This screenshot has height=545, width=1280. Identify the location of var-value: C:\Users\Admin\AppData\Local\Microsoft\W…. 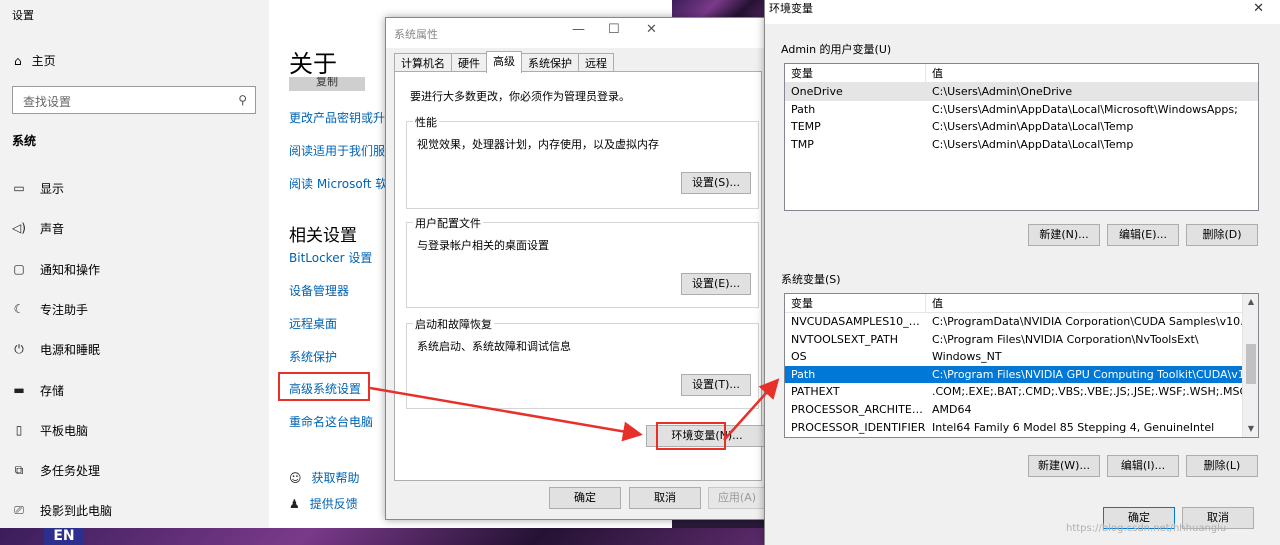
(1085, 109).